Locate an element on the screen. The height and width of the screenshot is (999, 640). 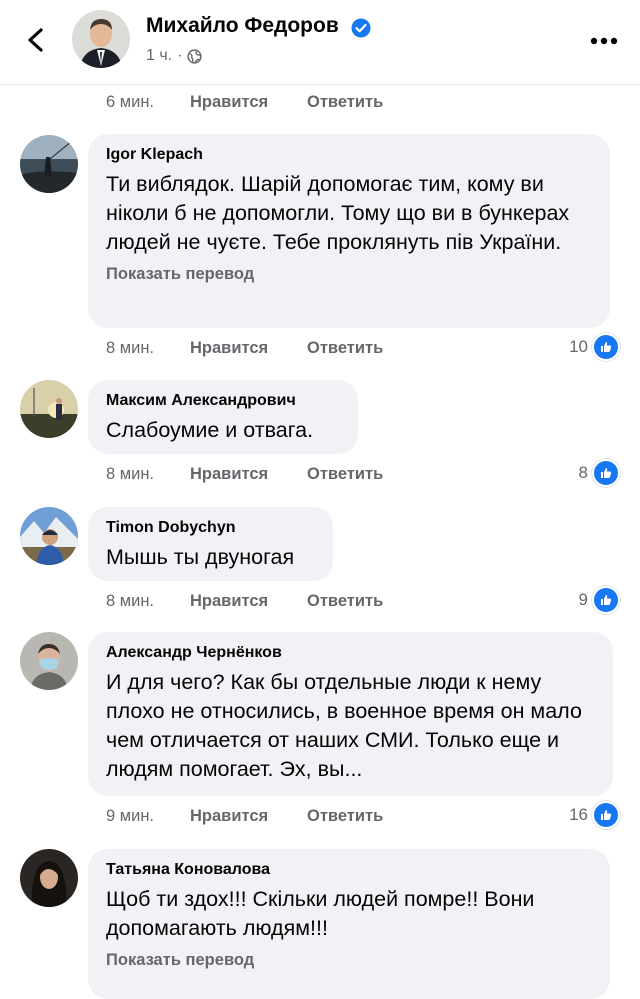
back-button is located at coordinates (36, 40).